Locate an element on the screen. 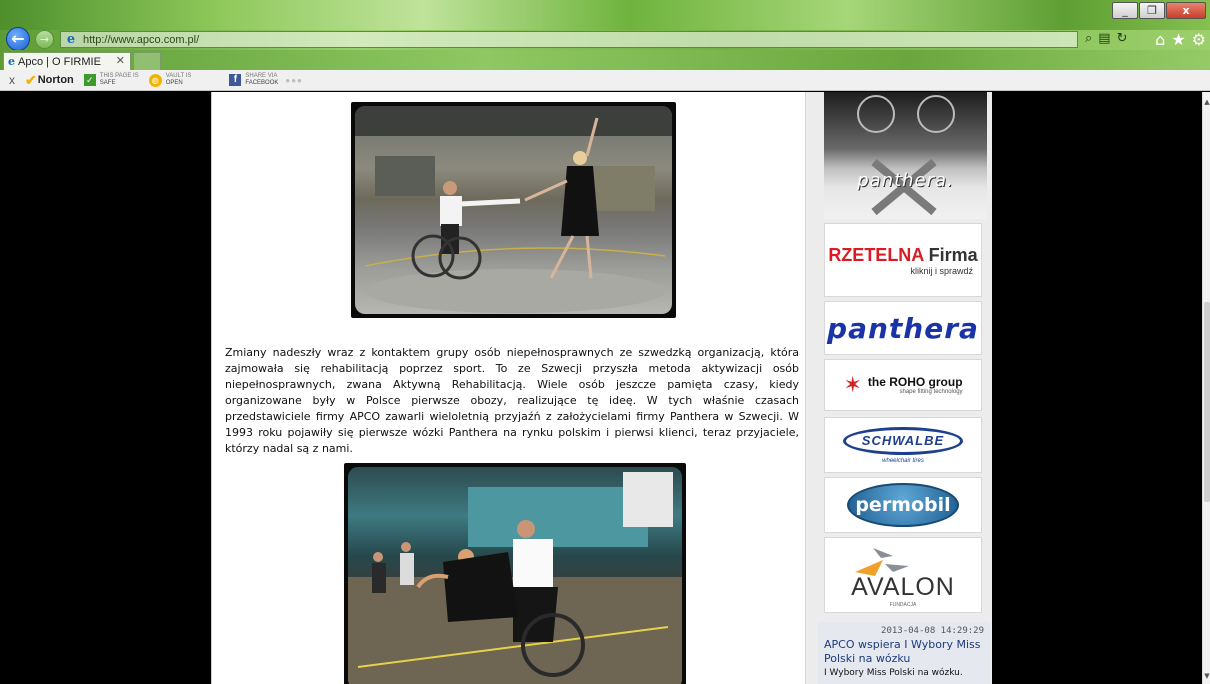 The image size is (1210, 684). close-tab-icon: ✕ is located at coordinates (120, 60).